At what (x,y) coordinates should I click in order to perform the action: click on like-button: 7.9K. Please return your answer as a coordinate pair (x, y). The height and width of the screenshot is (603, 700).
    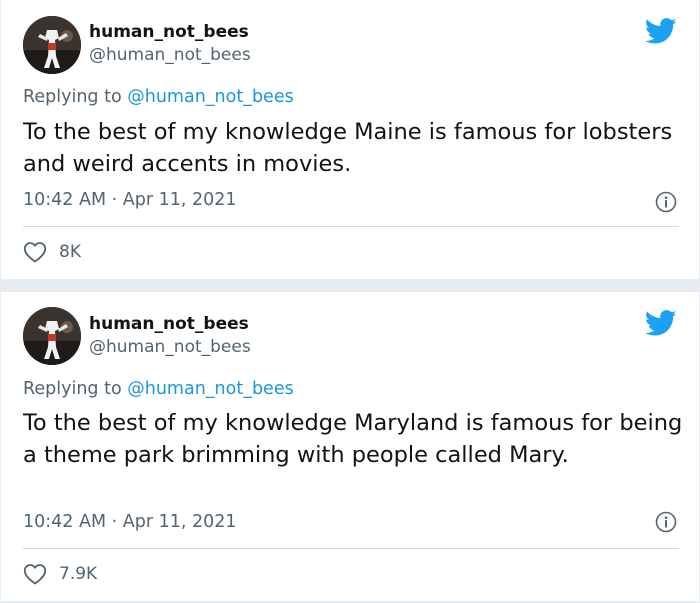
    Looking at the image, I should click on (60, 574).